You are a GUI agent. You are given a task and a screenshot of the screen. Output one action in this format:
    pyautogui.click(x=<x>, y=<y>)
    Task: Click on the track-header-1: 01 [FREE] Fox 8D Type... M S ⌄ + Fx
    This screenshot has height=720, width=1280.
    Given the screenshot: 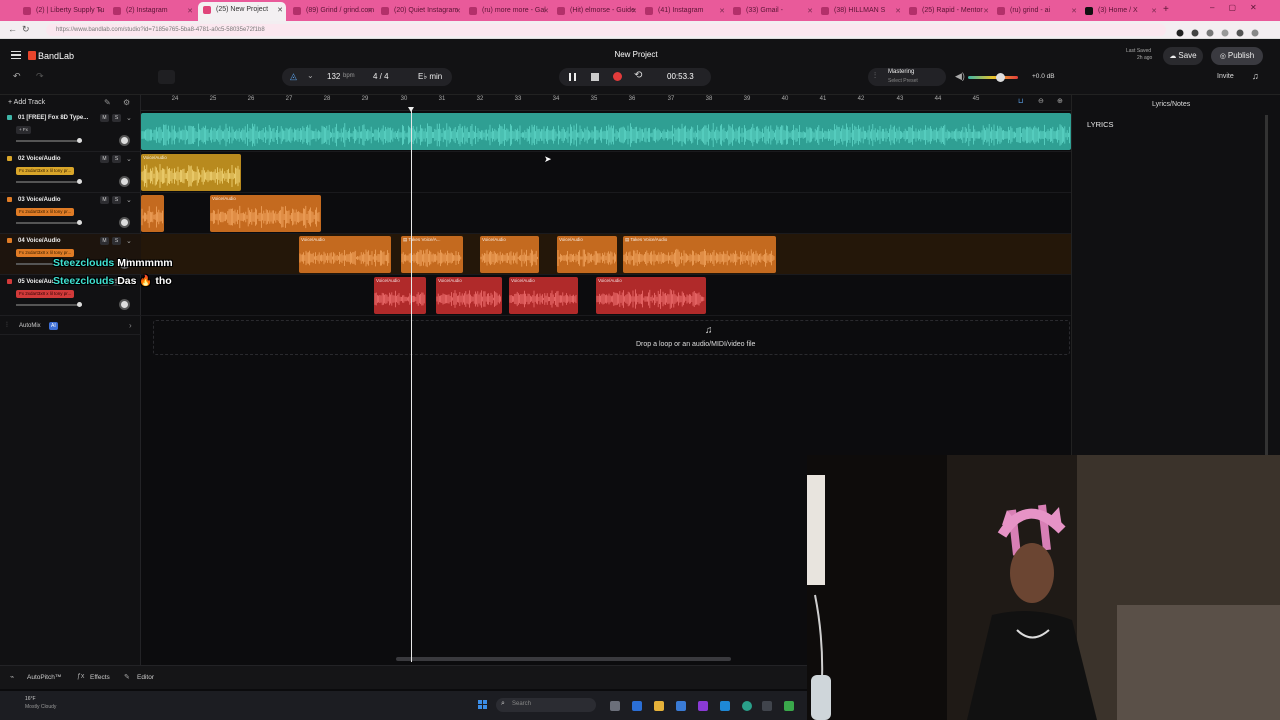 What is the action you would take?
    pyautogui.click(x=70, y=131)
    